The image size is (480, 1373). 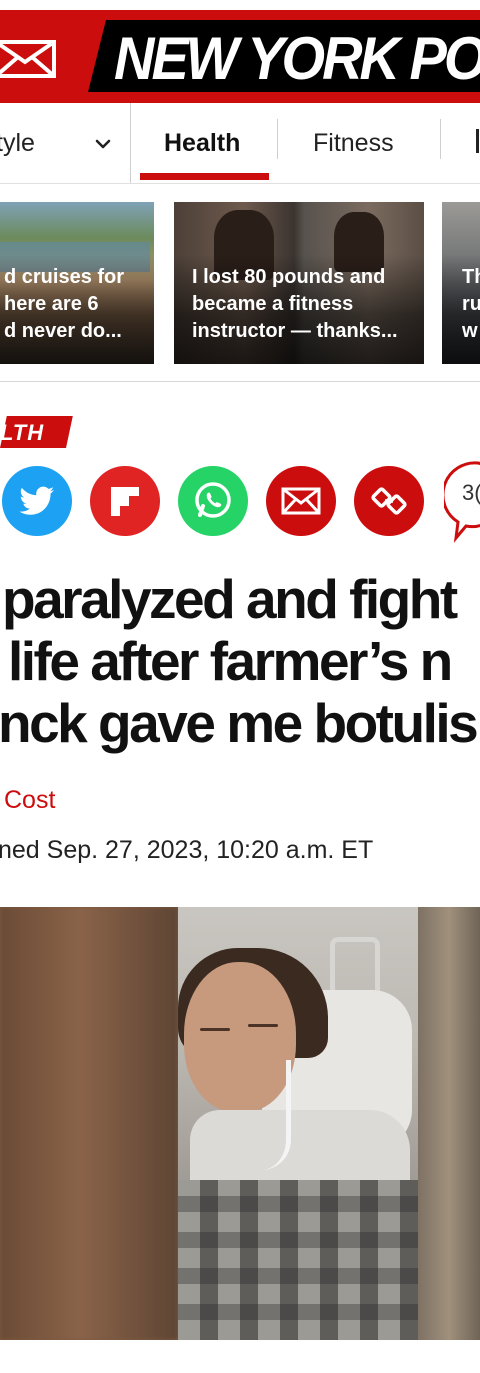 I want to click on nav-item-health: Health, so click(x=202, y=143).